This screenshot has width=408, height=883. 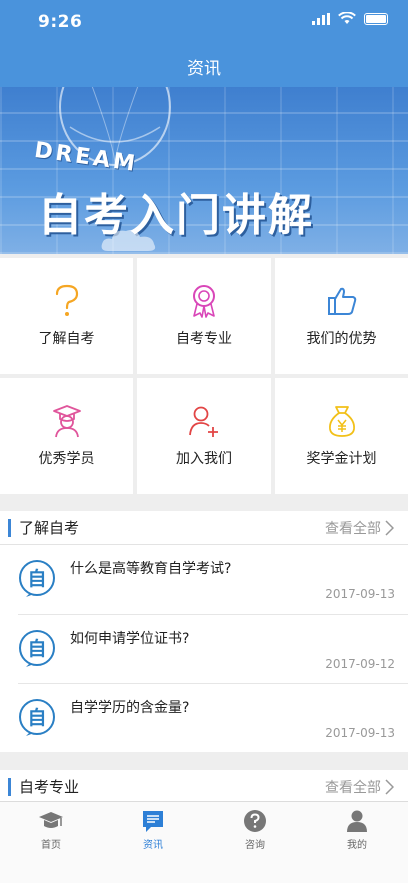 What do you see at coordinates (130, 639) in the screenshot?
I see `news-title: 如何申请学位证书?` at bounding box center [130, 639].